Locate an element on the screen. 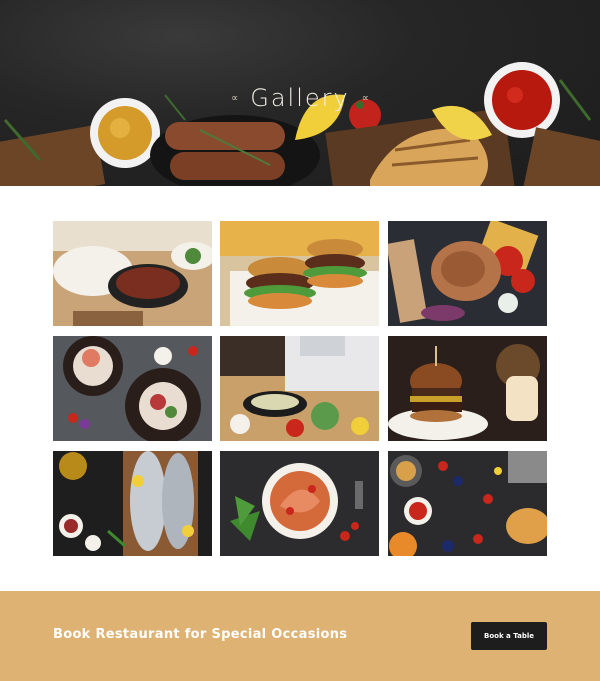 This screenshot has width=600, height=681. book-a-table-button: Book a Table is located at coordinates (509, 636).